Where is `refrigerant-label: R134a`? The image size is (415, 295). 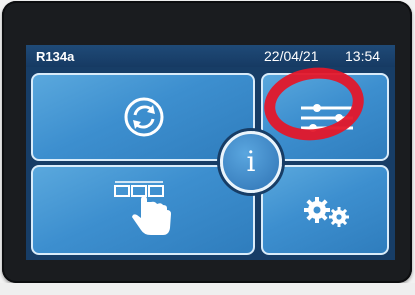
refrigerant-label: R134a is located at coordinates (55, 56).